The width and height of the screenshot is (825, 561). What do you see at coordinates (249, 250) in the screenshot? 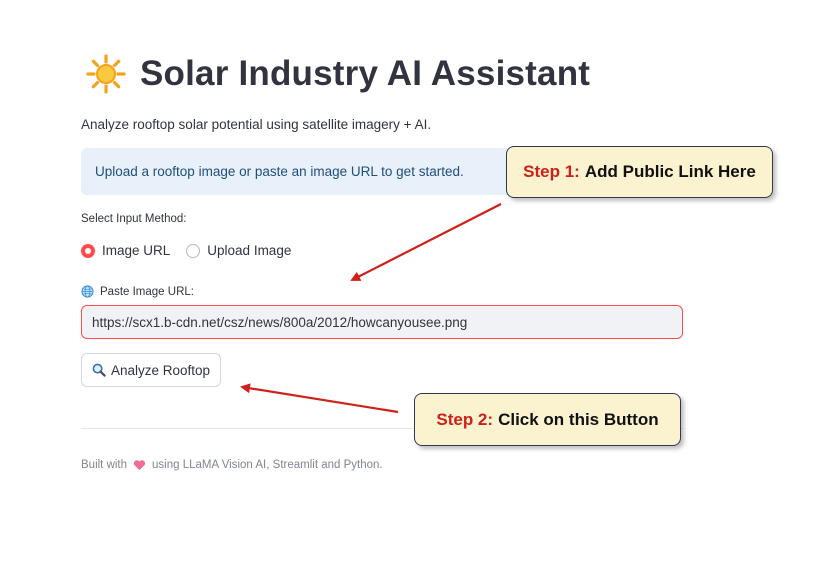
I see `radio-upload-image-label: Upload Image` at bounding box center [249, 250].